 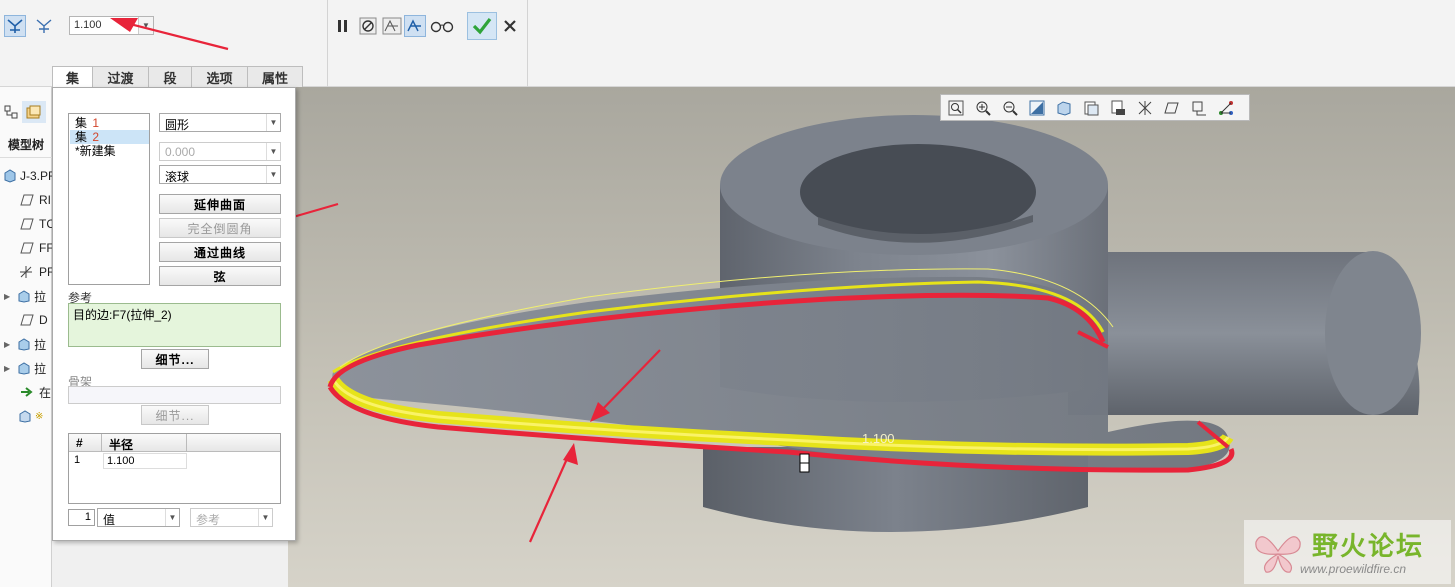 I want to click on cancel-icon, so click(x=510, y=26).